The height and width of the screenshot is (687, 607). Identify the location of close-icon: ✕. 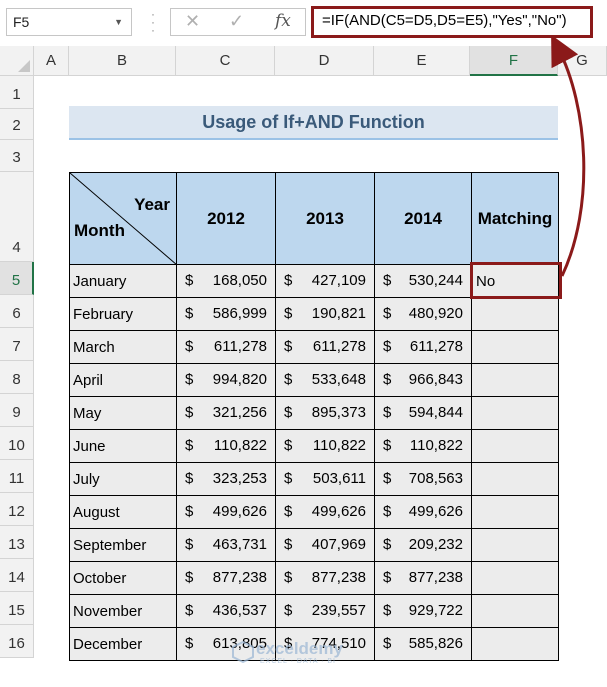
(192, 21).